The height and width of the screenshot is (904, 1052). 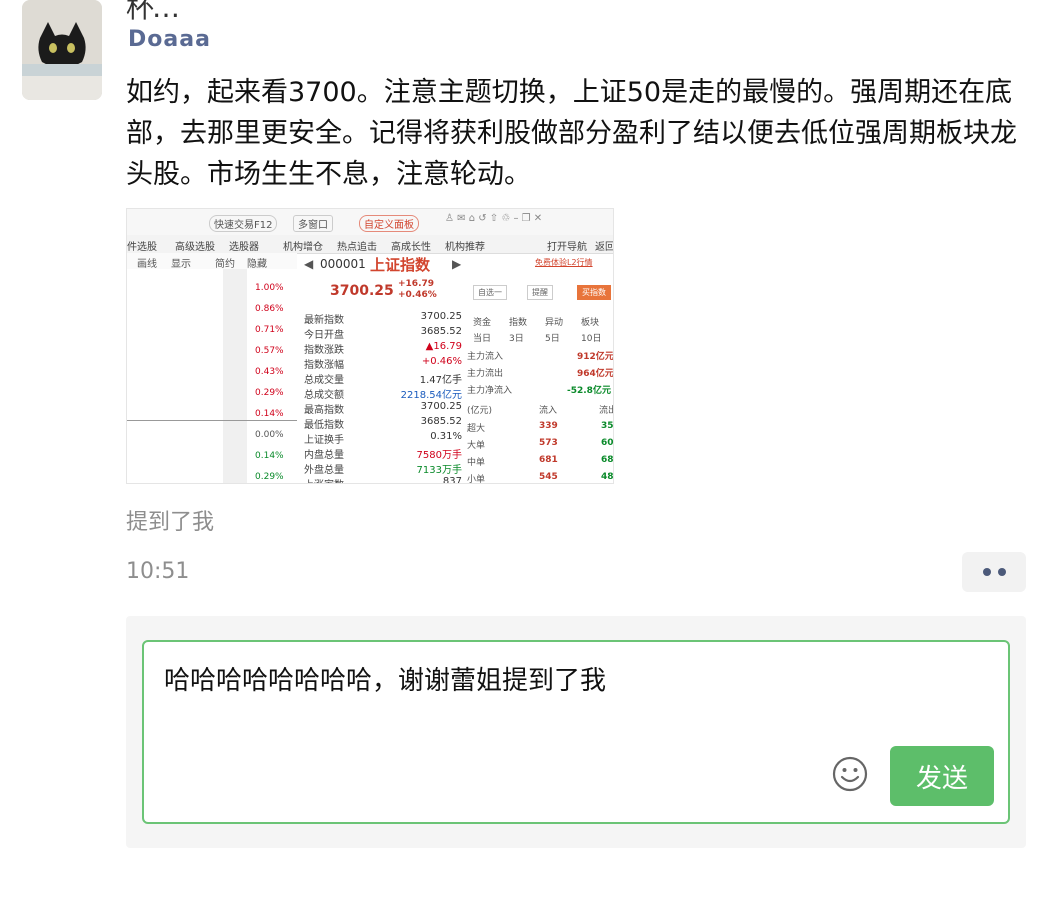 What do you see at coordinates (485, 357) in the screenshot?
I see `embedded-flow-label: 主力流入` at bounding box center [485, 357].